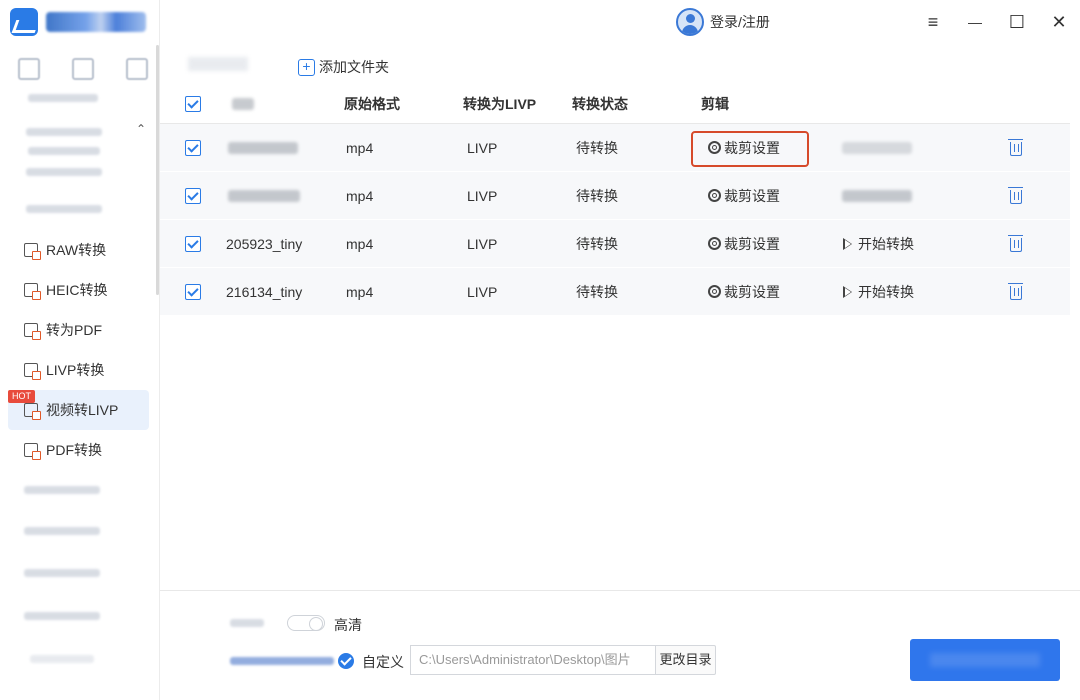 This screenshot has width=1080, height=700. I want to click on quick-action-2-icon, so click(83, 69).